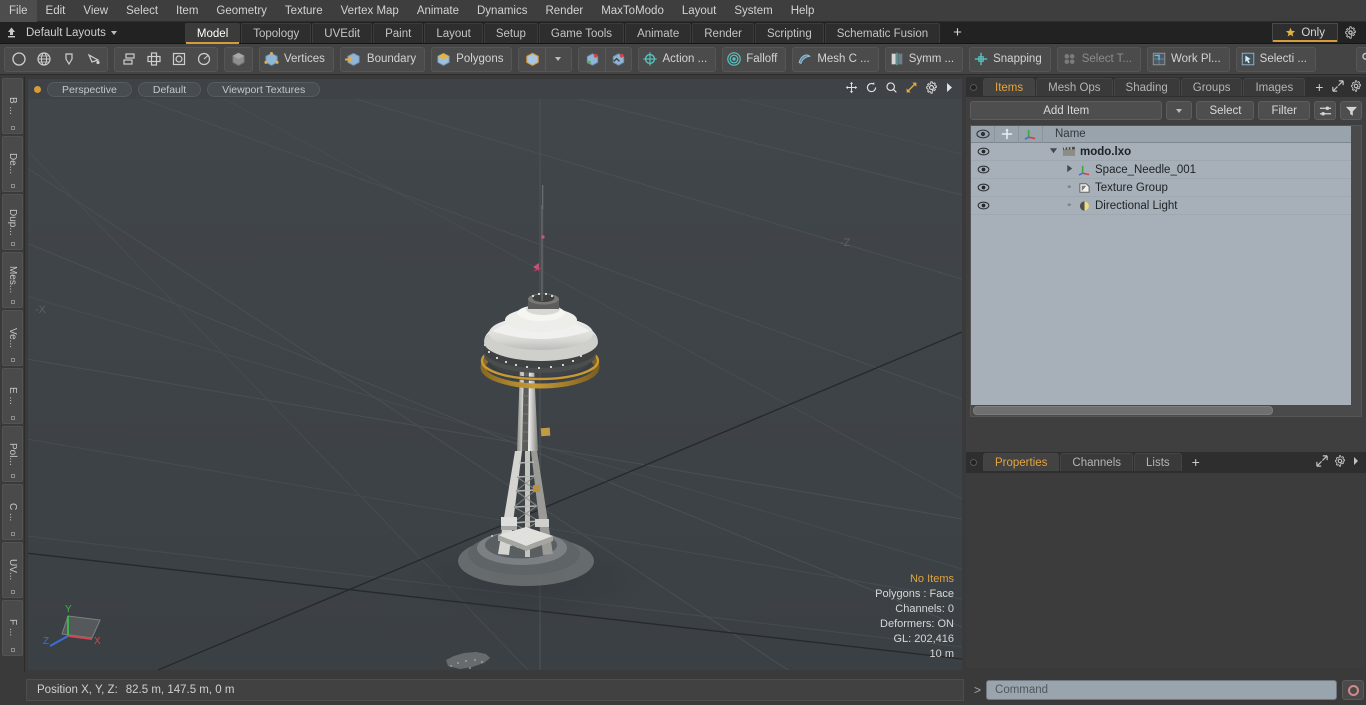  I want to click on stack-icon, so click(128, 59).